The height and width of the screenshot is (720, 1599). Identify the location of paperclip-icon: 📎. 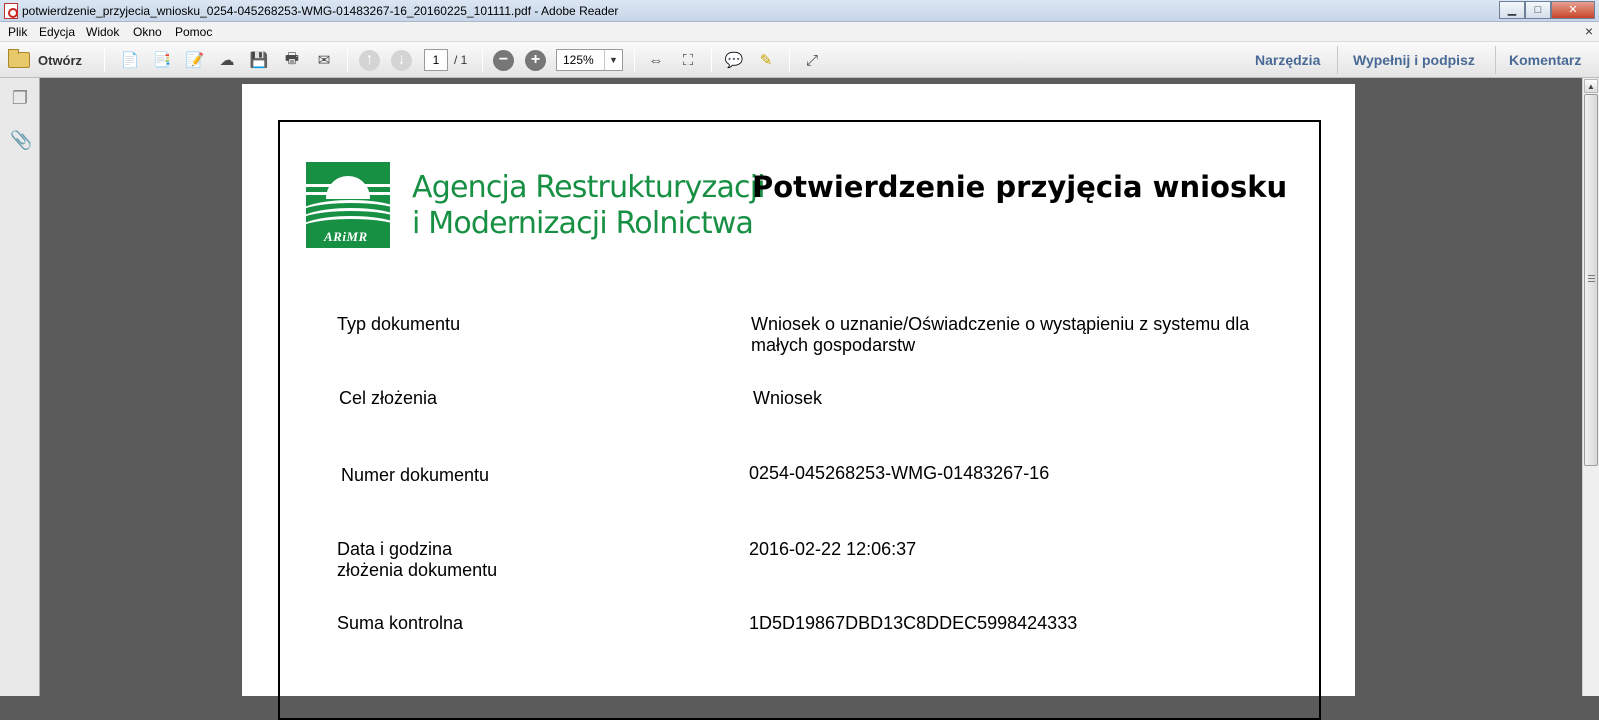
(21, 141).